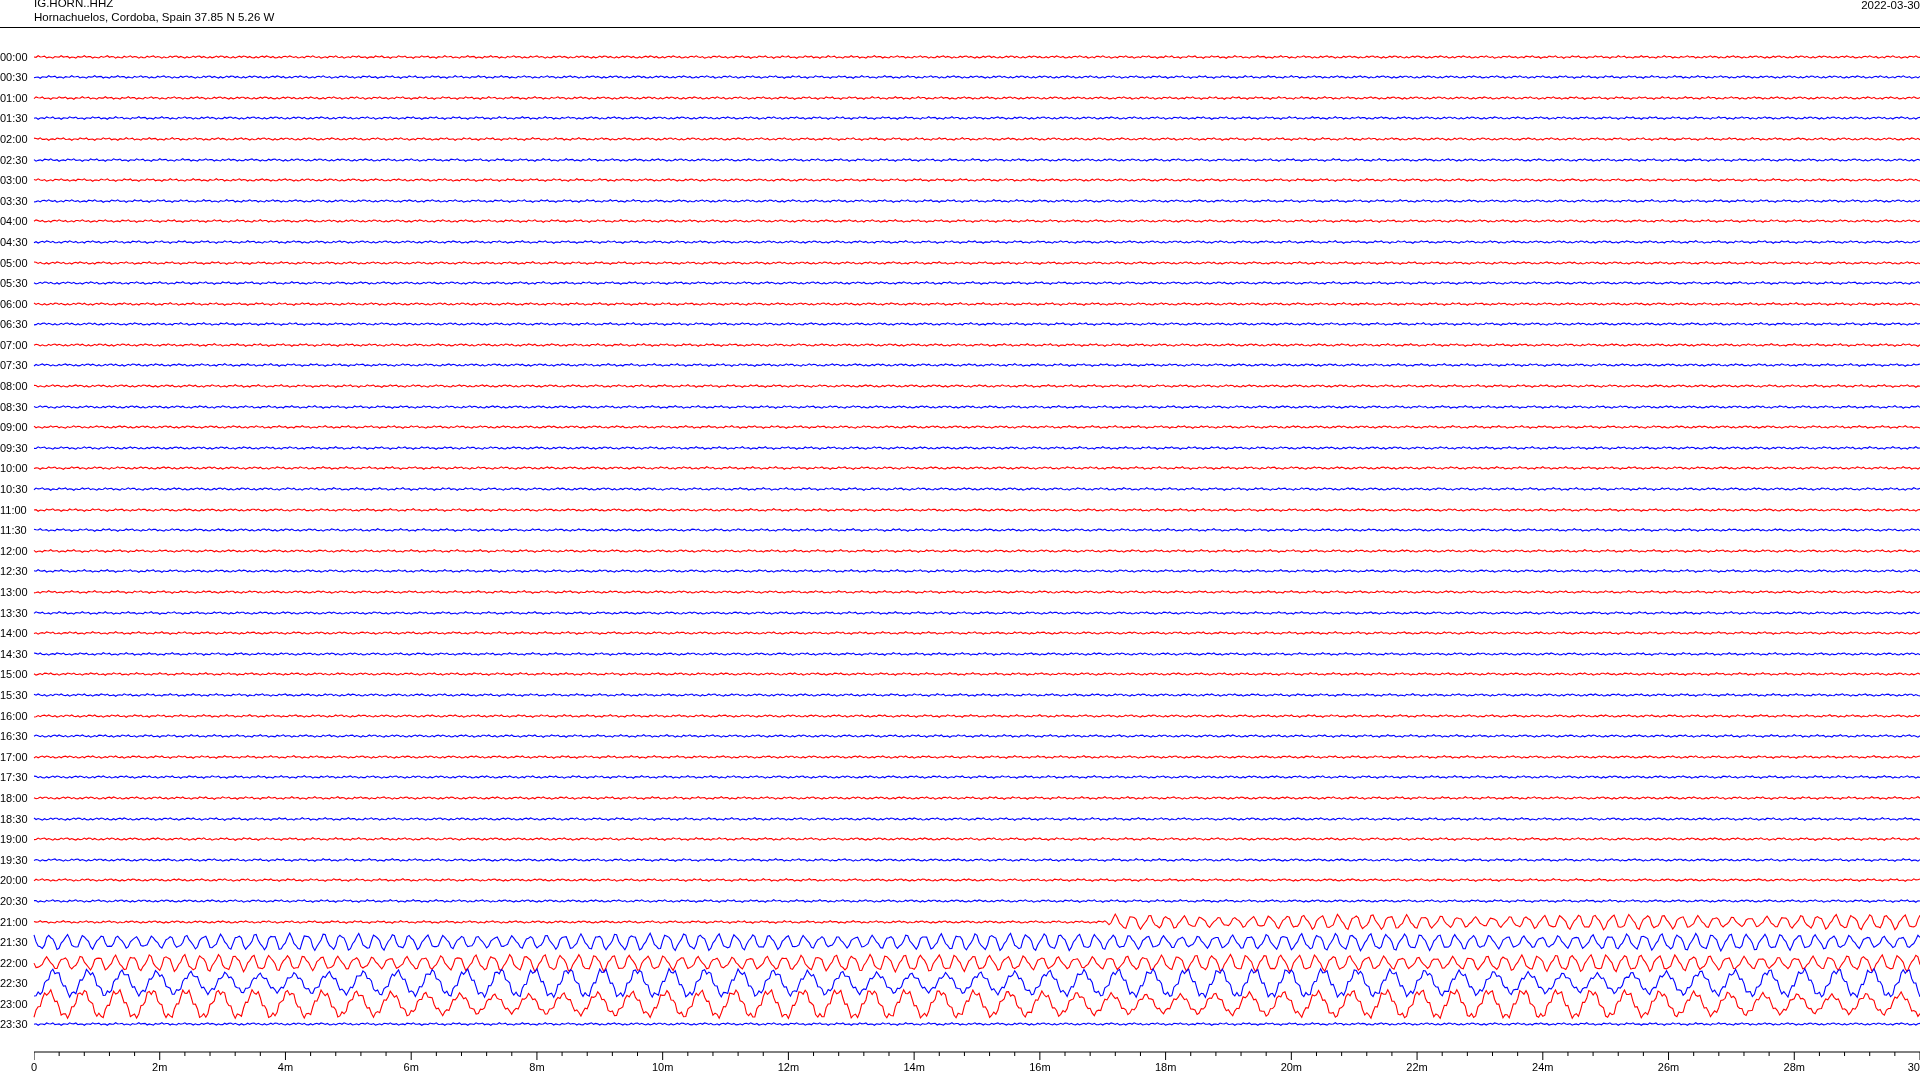 This screenshot has height=1080, width=1920. What do you see at coordinates (14, 489) in the screenshot?
I see `time-label: 10:30` at bounding box center [14, 489].